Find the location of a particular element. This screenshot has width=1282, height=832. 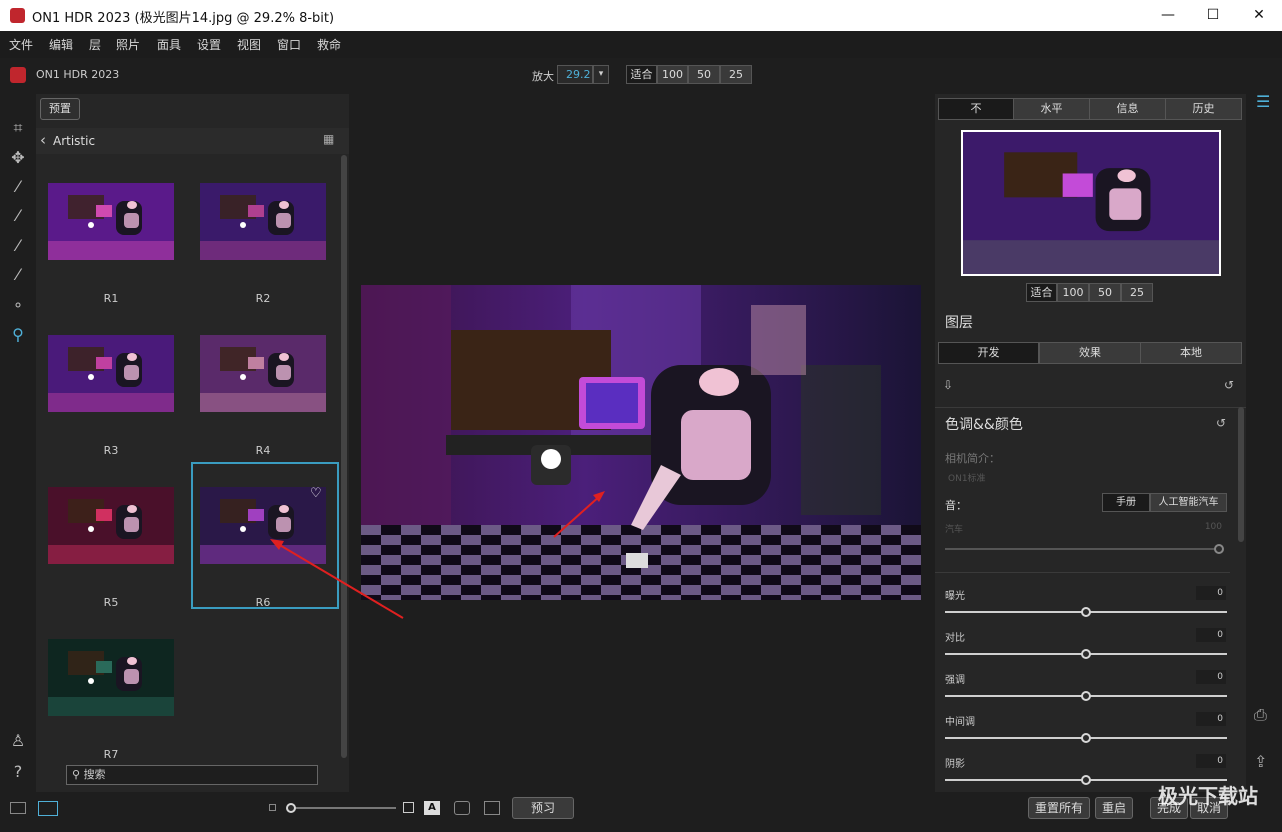

presets-scrollbar is located at coordinates (344, 456).